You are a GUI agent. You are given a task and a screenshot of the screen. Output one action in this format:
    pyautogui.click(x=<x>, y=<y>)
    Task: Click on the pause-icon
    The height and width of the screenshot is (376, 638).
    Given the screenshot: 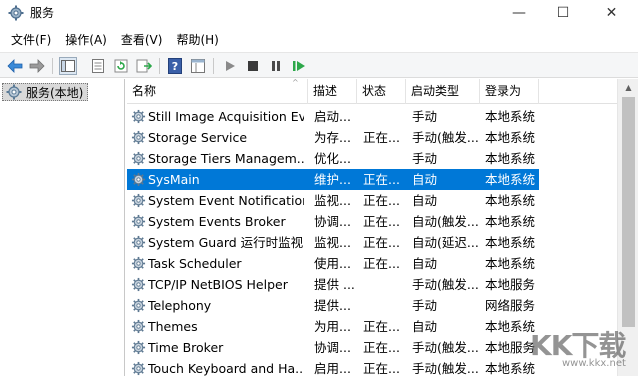 What is the action you would take?
    pyautogui.click(x=276, y=66)
    